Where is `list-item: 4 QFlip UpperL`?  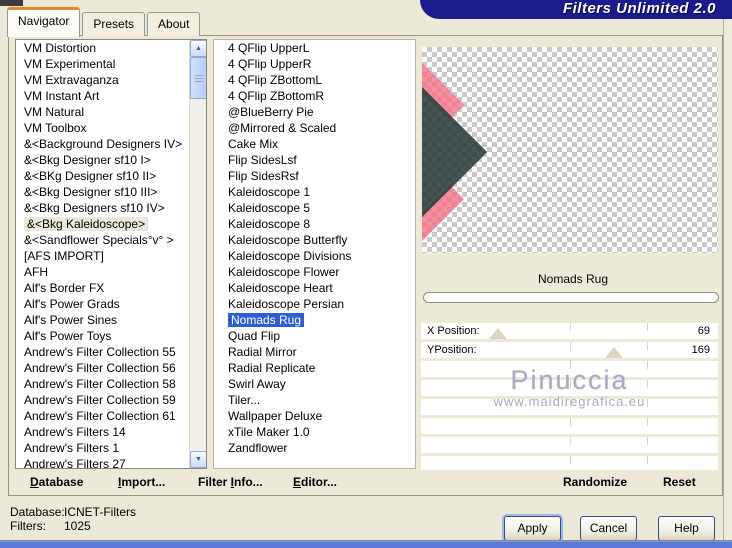 list-item: 4 QFlip UpperL is located at coordinates (314, 48).